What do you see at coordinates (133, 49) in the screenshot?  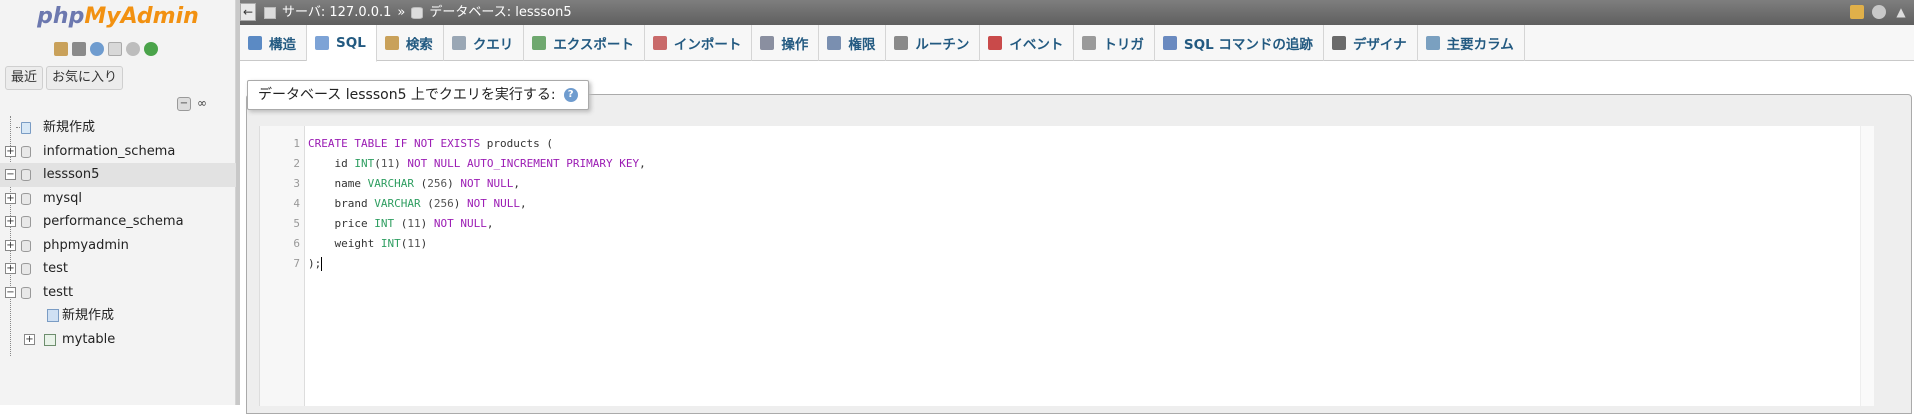 I see `settings-icon` at bounding box center [133, 49].